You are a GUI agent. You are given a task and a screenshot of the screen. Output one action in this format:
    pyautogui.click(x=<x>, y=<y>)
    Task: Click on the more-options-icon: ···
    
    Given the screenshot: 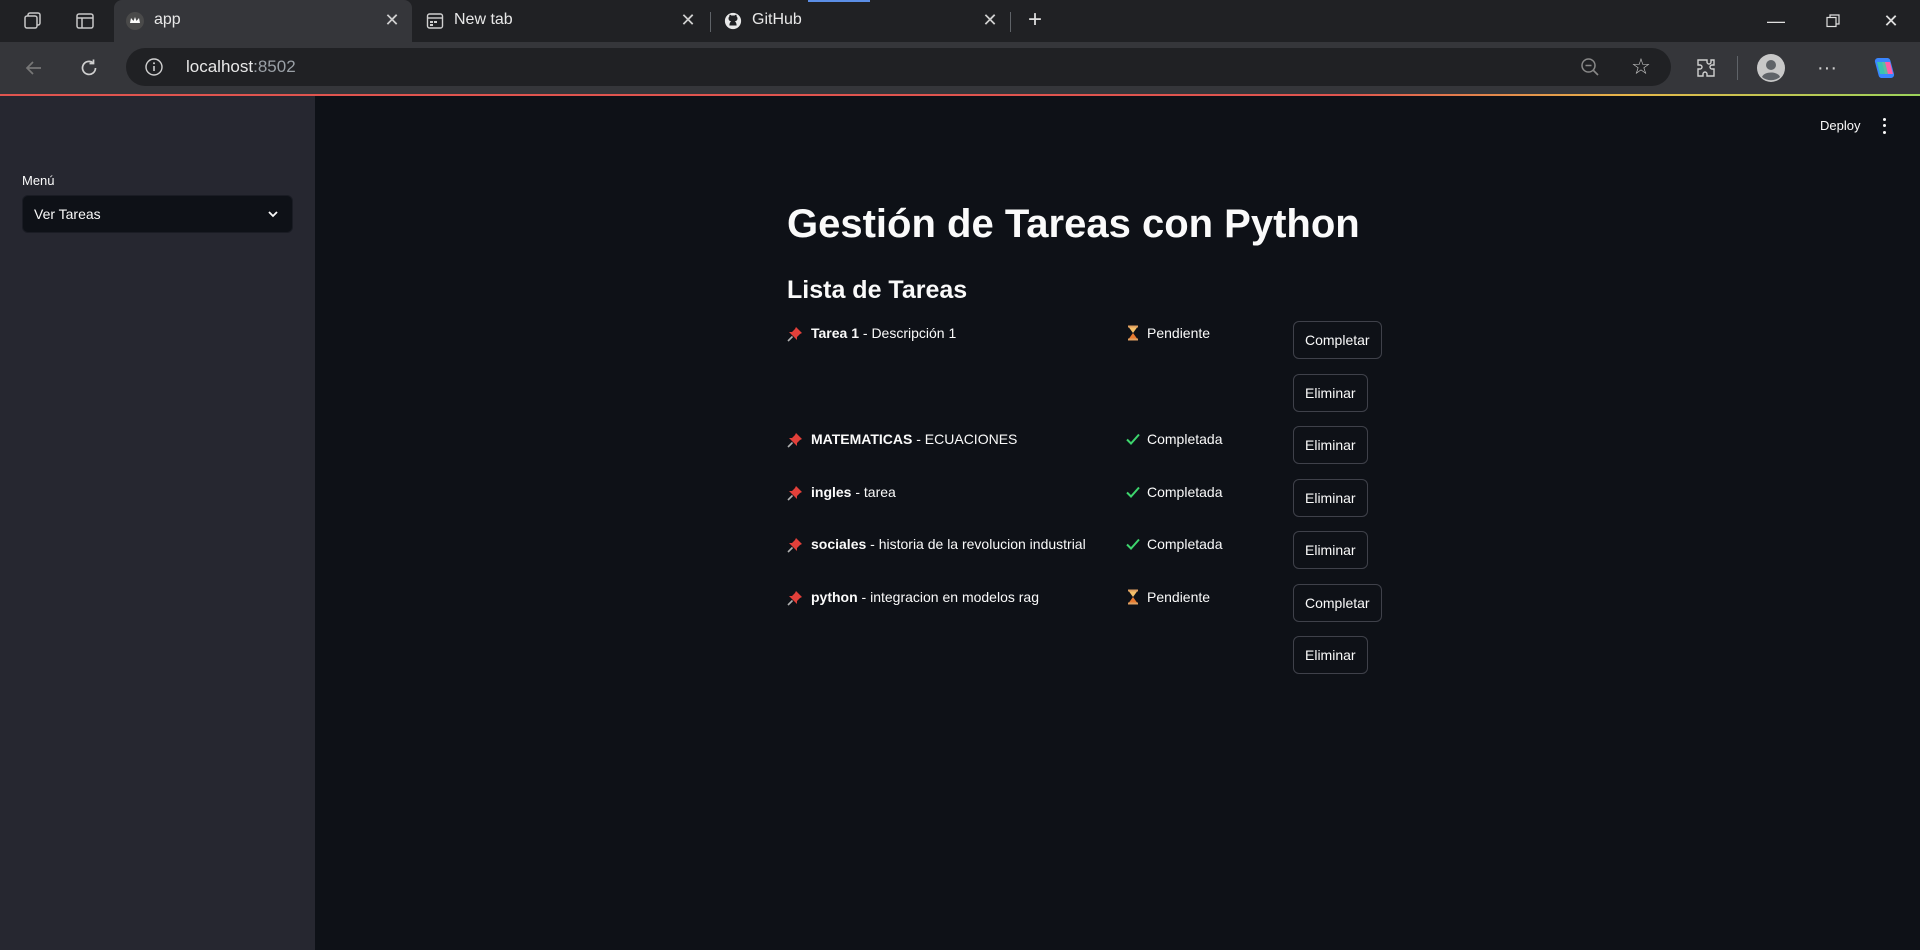 What is the action you would take?
    pyautogui.click(x=1827, y=68)
    